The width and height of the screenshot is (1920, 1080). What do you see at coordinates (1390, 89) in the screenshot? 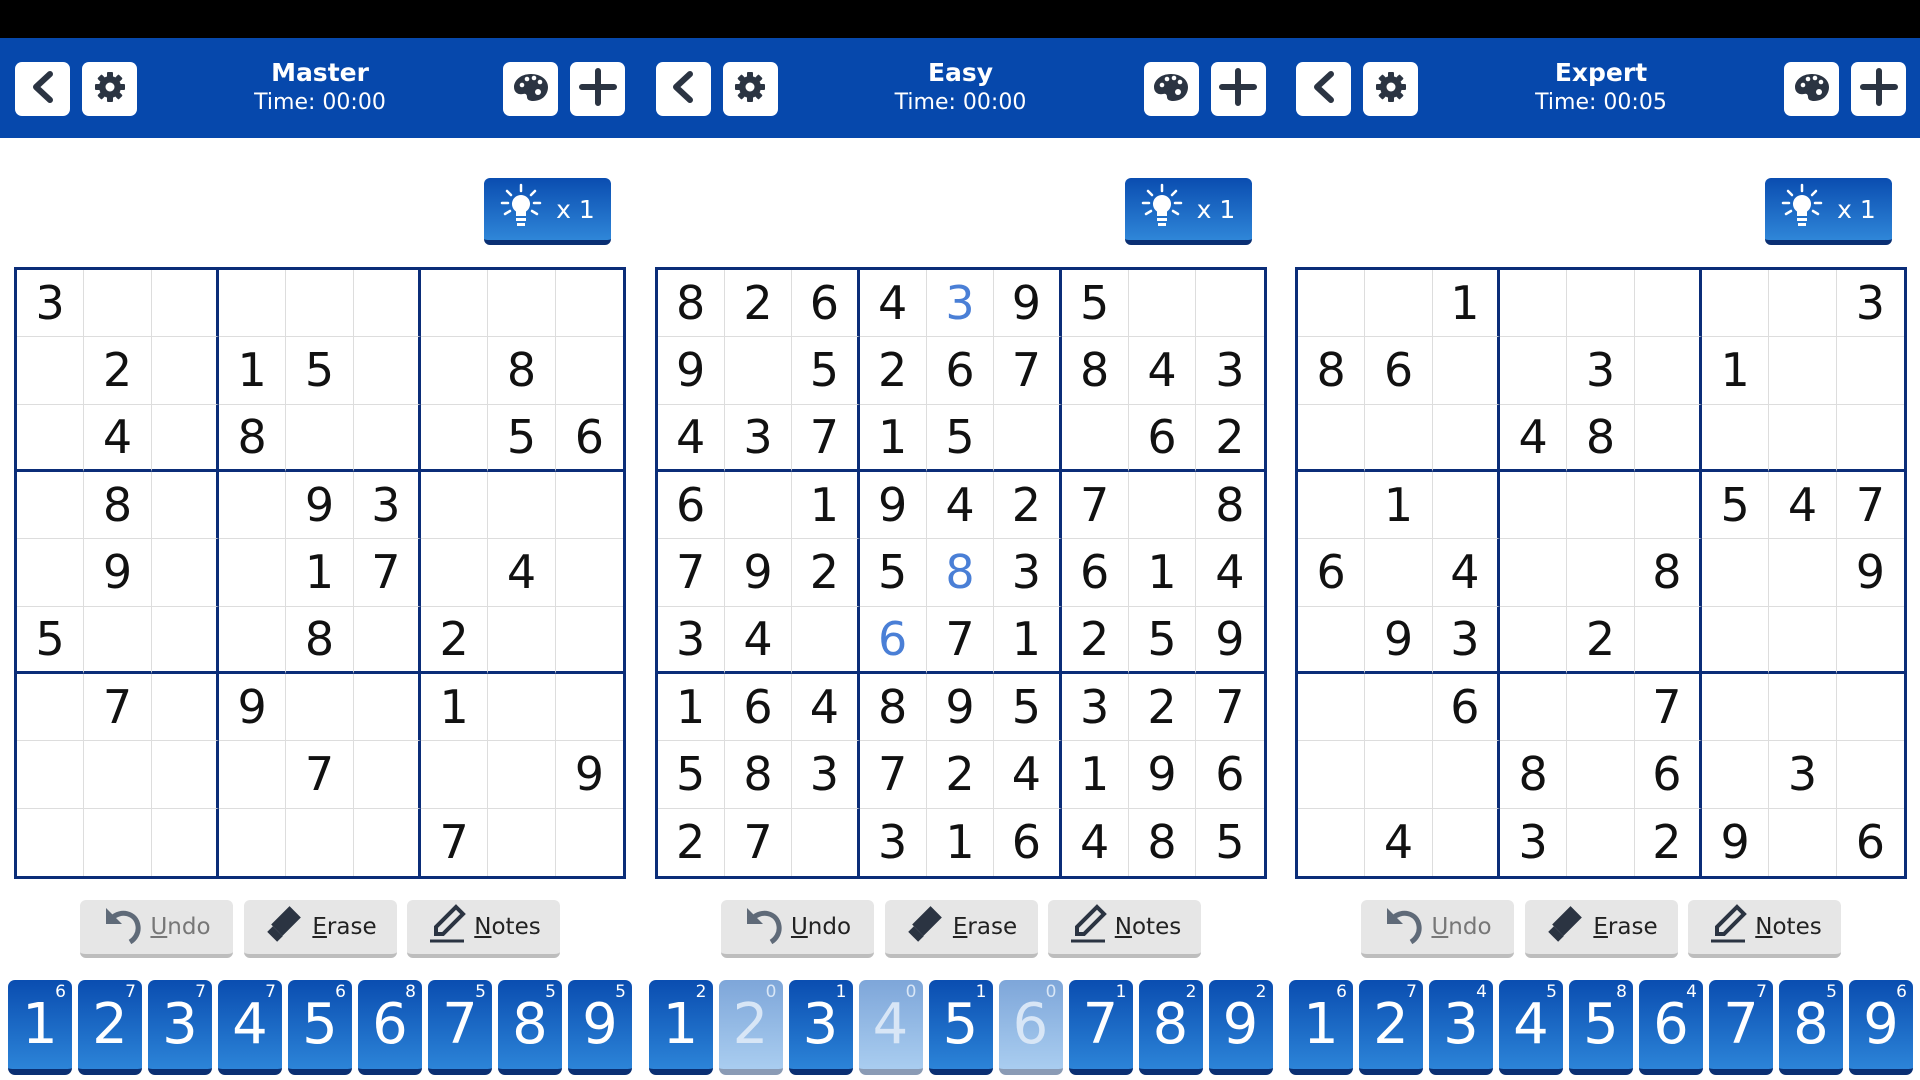
I see `settings-button` at bounding box center [1390, 89].